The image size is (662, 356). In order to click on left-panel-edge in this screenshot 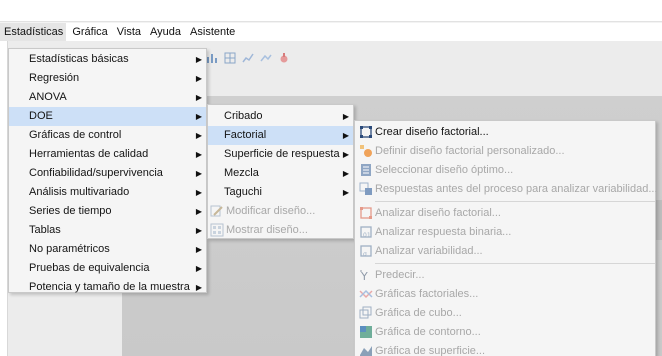, I will do `click(4, 198)`.